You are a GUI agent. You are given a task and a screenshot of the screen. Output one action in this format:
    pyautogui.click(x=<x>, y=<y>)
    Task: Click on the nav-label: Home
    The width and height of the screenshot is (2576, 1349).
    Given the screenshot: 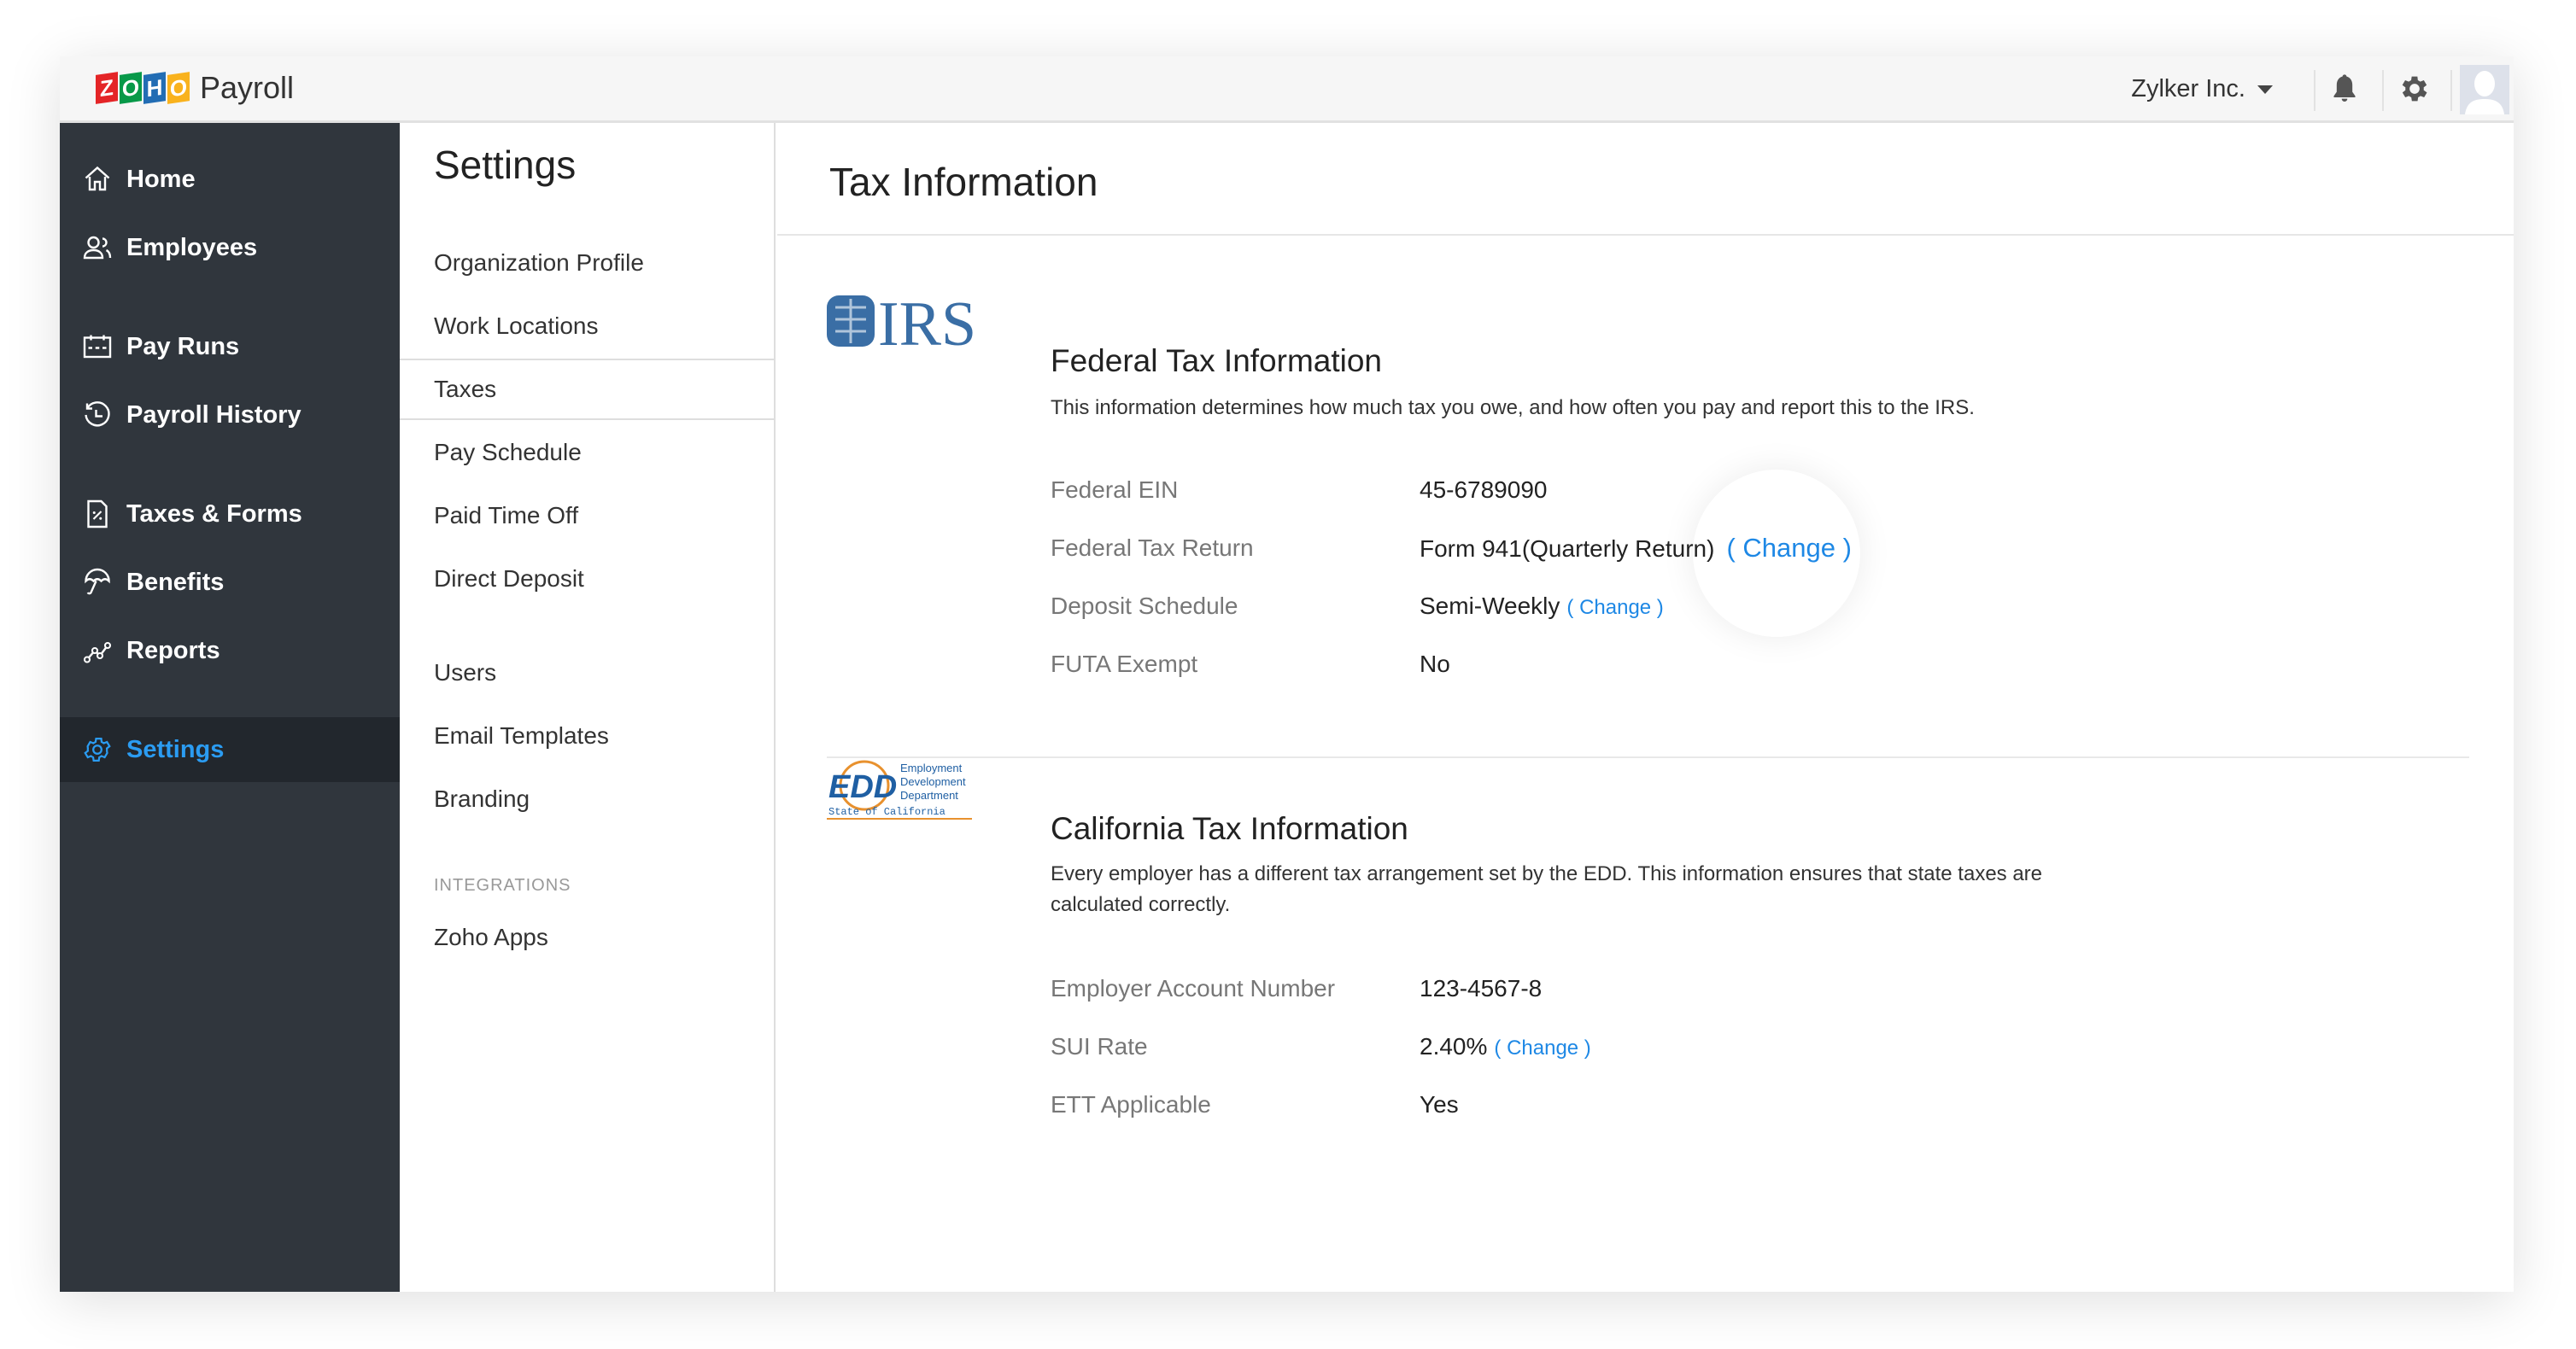 What is the action you would take?
    pyautogui.click(x=161, y=179)
    